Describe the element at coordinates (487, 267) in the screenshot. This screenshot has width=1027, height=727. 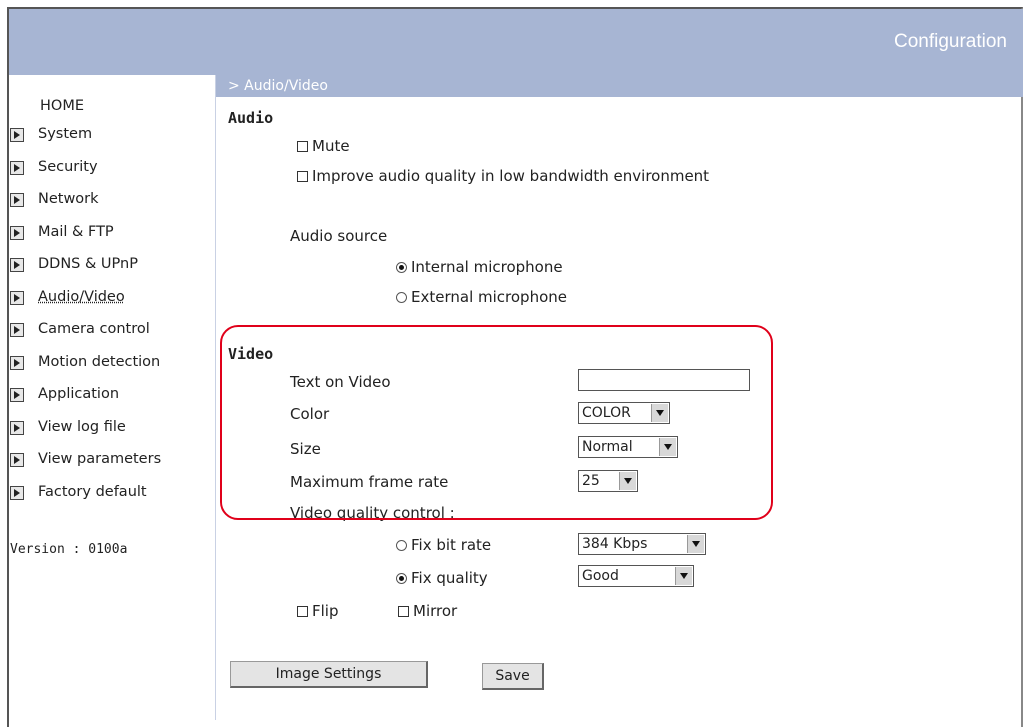
I see `internal-microphone-label: Internal microphone` at that location.